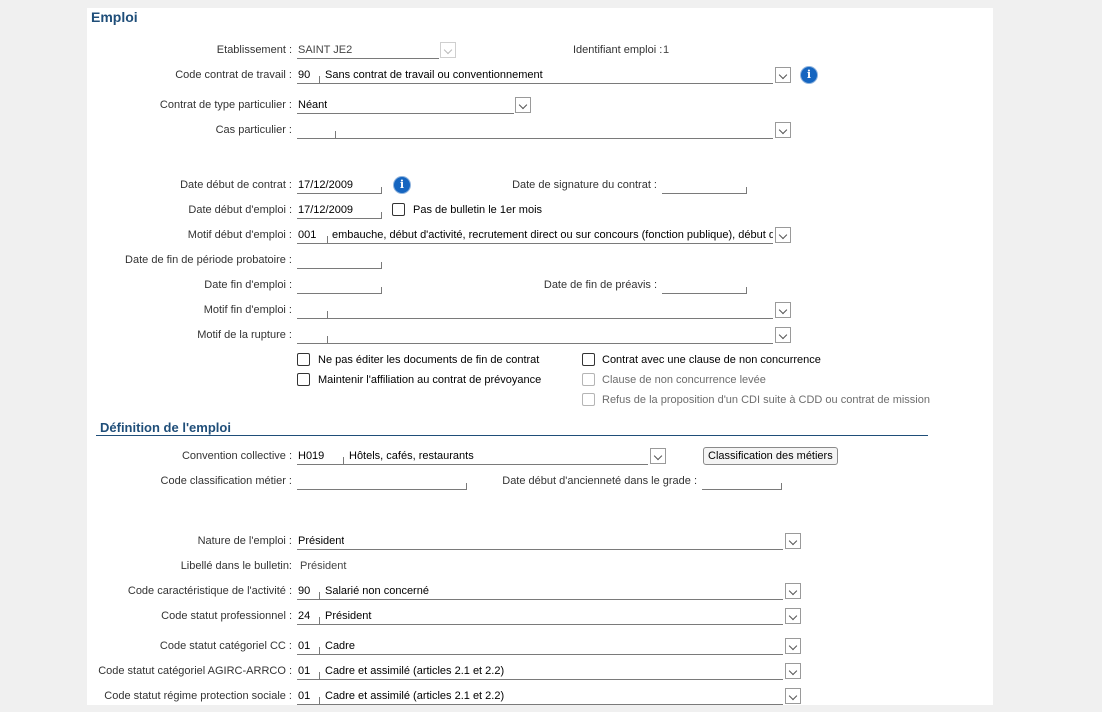 This screenshot has width=1102, height=712. I want to click on convention-label: Convention collective :, so click(236, 456).